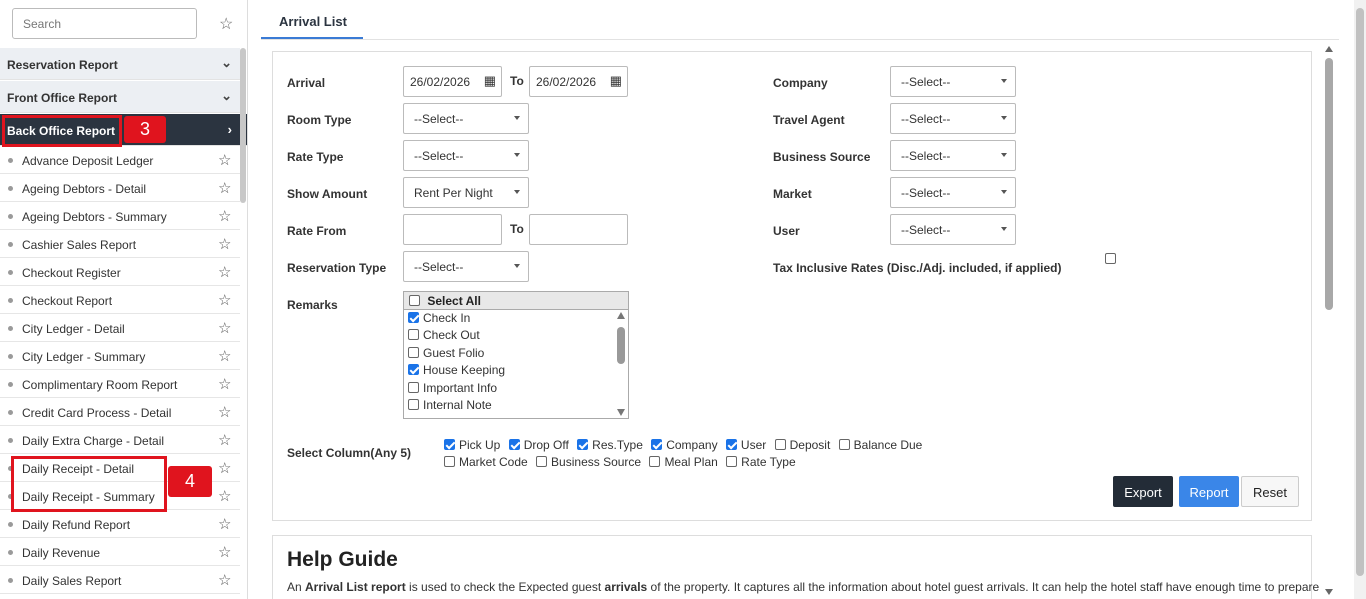 The image size is (1366, 599). What do you see at coordinates (588, 462) in the screenshot?
I see `column-option: Business Source` at bounding box center [588, 462].